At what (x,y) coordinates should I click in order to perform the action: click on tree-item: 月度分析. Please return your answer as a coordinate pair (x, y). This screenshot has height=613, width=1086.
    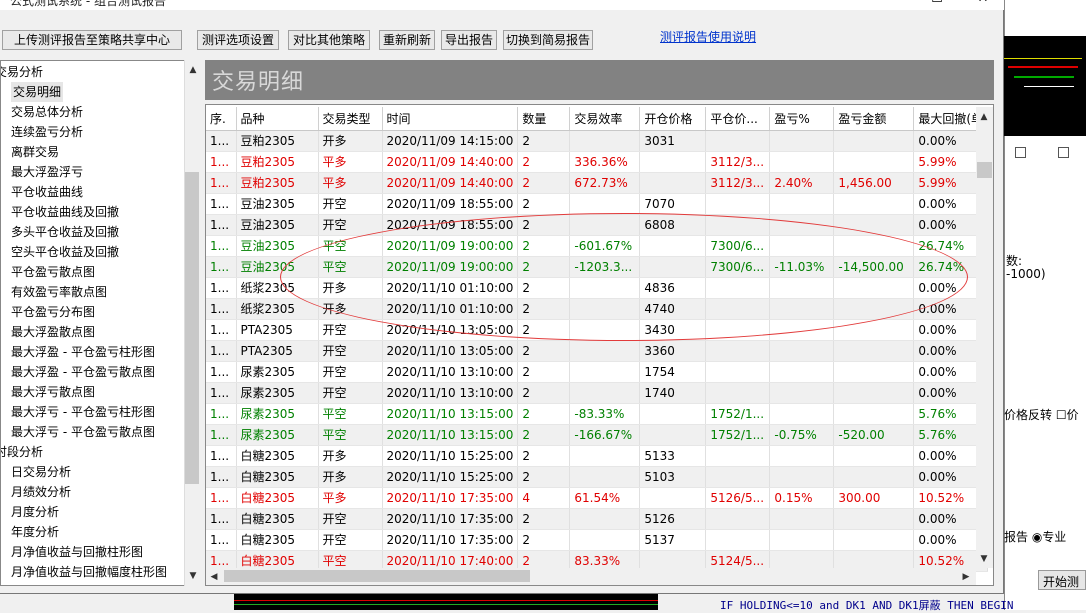
    Looking at the image, I should click on (35, 512).